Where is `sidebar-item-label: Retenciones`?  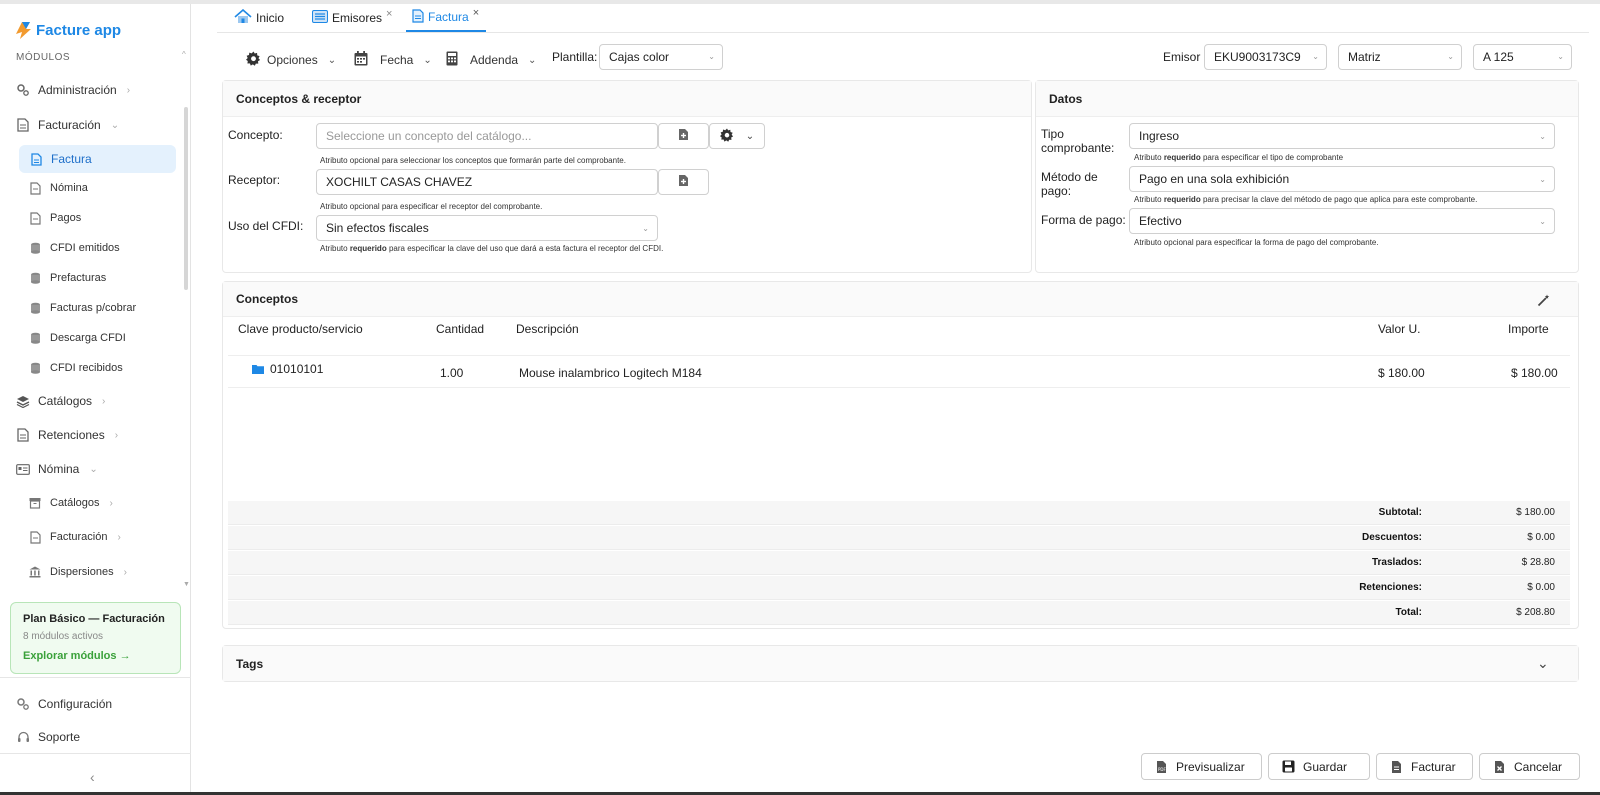
sidebar-item-label: Retenciones is located at coordinates (71, 435).